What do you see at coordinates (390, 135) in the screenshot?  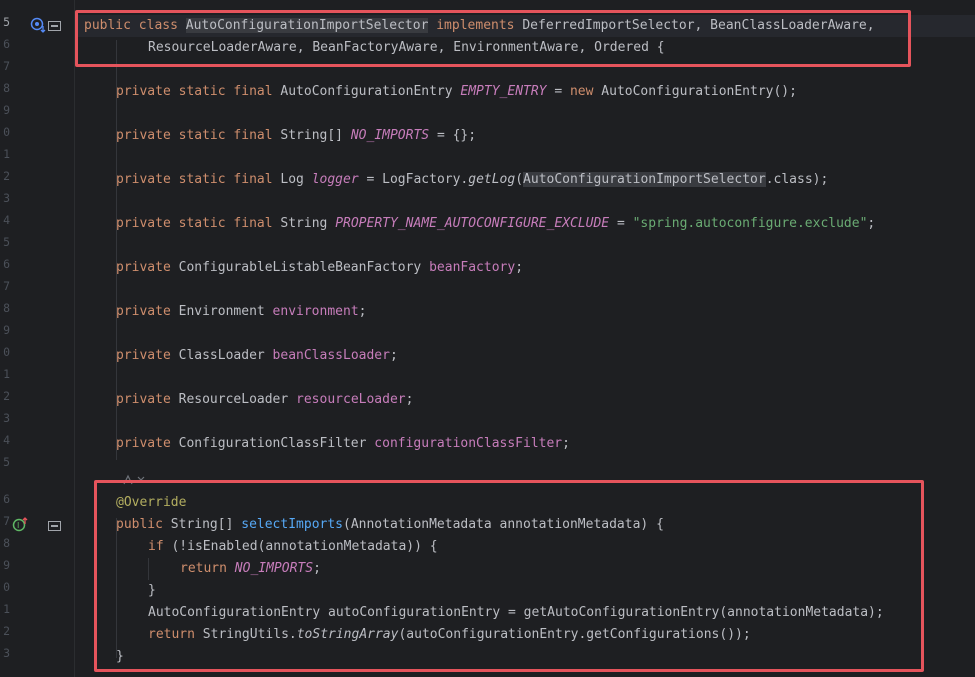 I see `field-name: NO_IMPORTS` at bounding box center [390, 135].